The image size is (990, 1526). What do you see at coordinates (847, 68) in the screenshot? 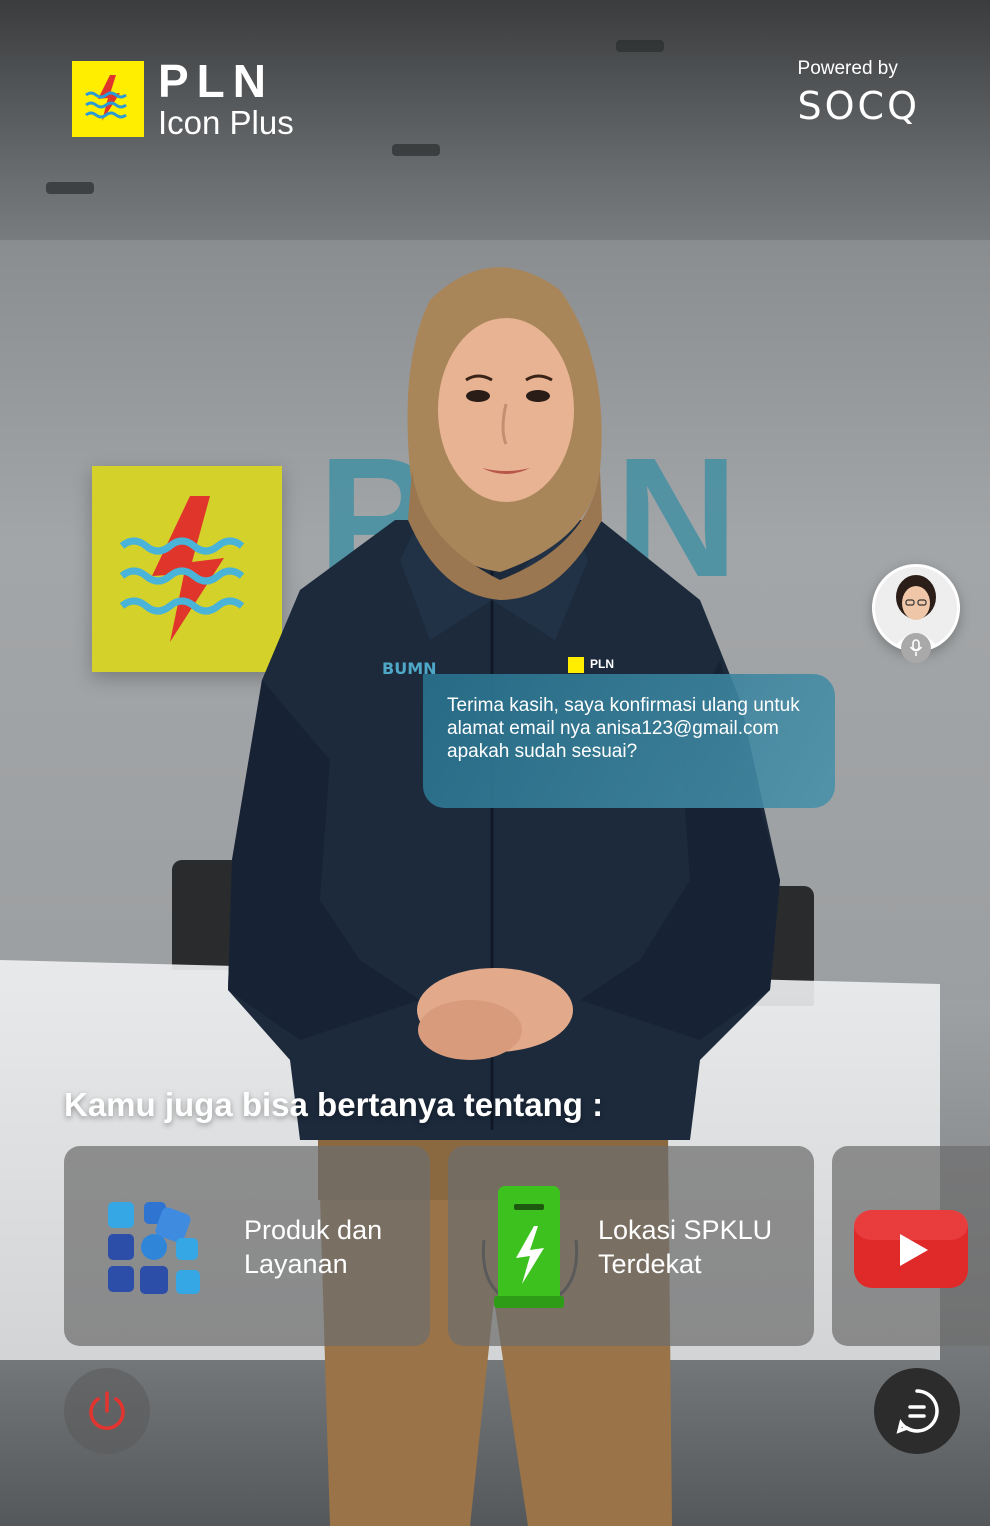
I see `powered-by-label: Powered by` at bounding box center [847, 68].